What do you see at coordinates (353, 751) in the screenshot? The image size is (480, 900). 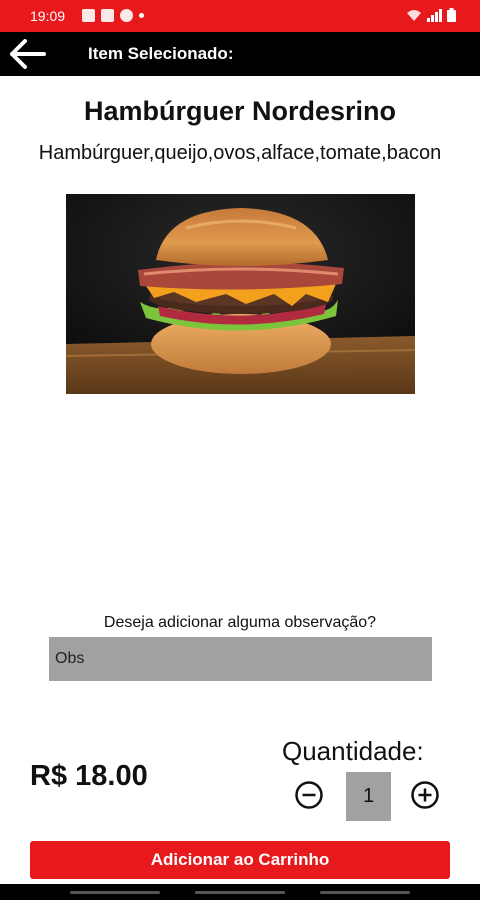 I see `quantity-label: Quantidade:` at bounding box center [353, 751].